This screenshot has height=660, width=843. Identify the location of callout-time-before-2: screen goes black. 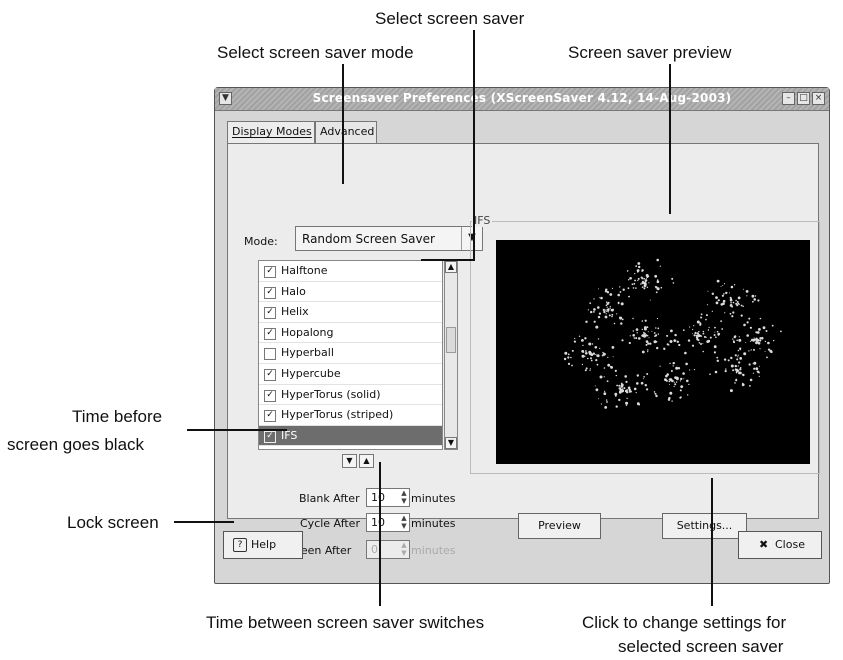
(76, 444).